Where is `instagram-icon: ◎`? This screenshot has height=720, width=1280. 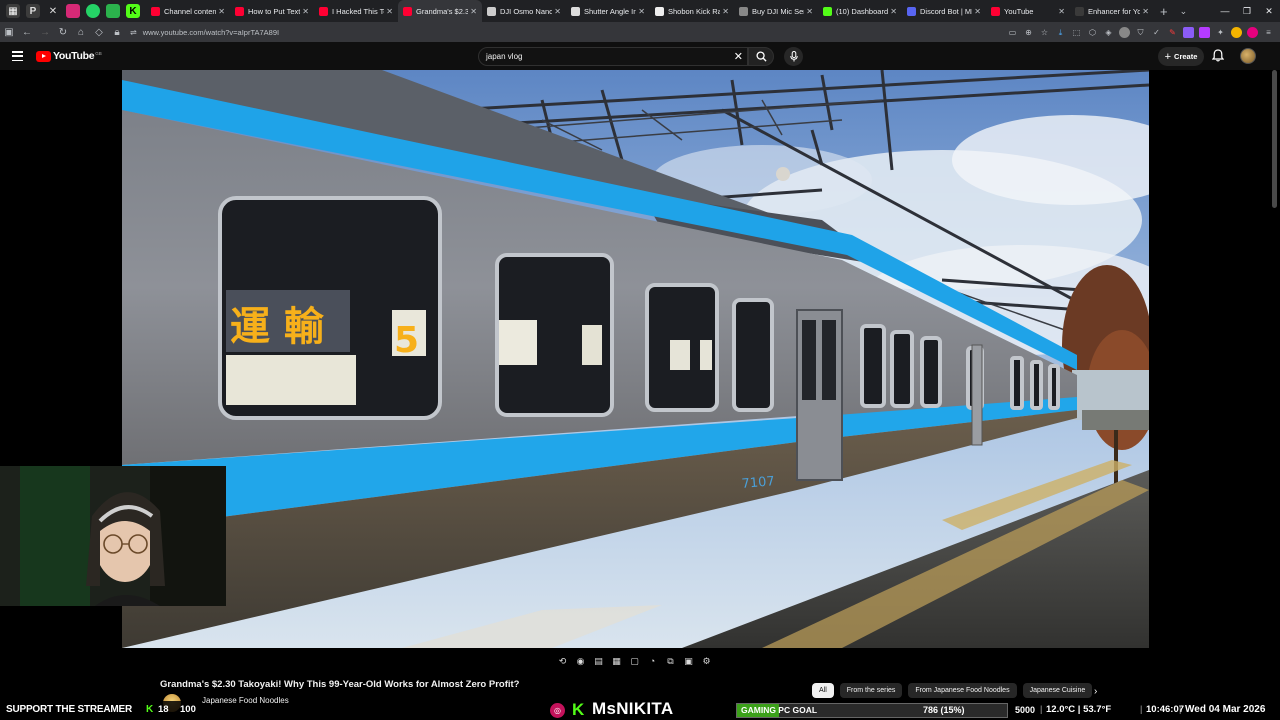
instagram-icon: ◎ is located at coordinates (557, 710).